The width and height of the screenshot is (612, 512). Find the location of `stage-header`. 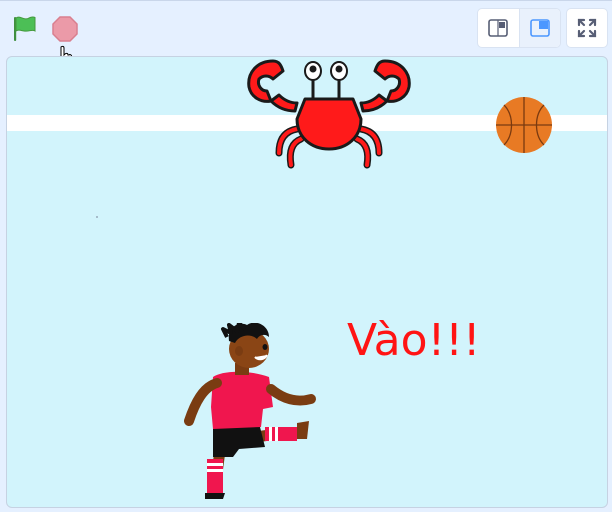

stage-header is located at coordinates (306, 34).